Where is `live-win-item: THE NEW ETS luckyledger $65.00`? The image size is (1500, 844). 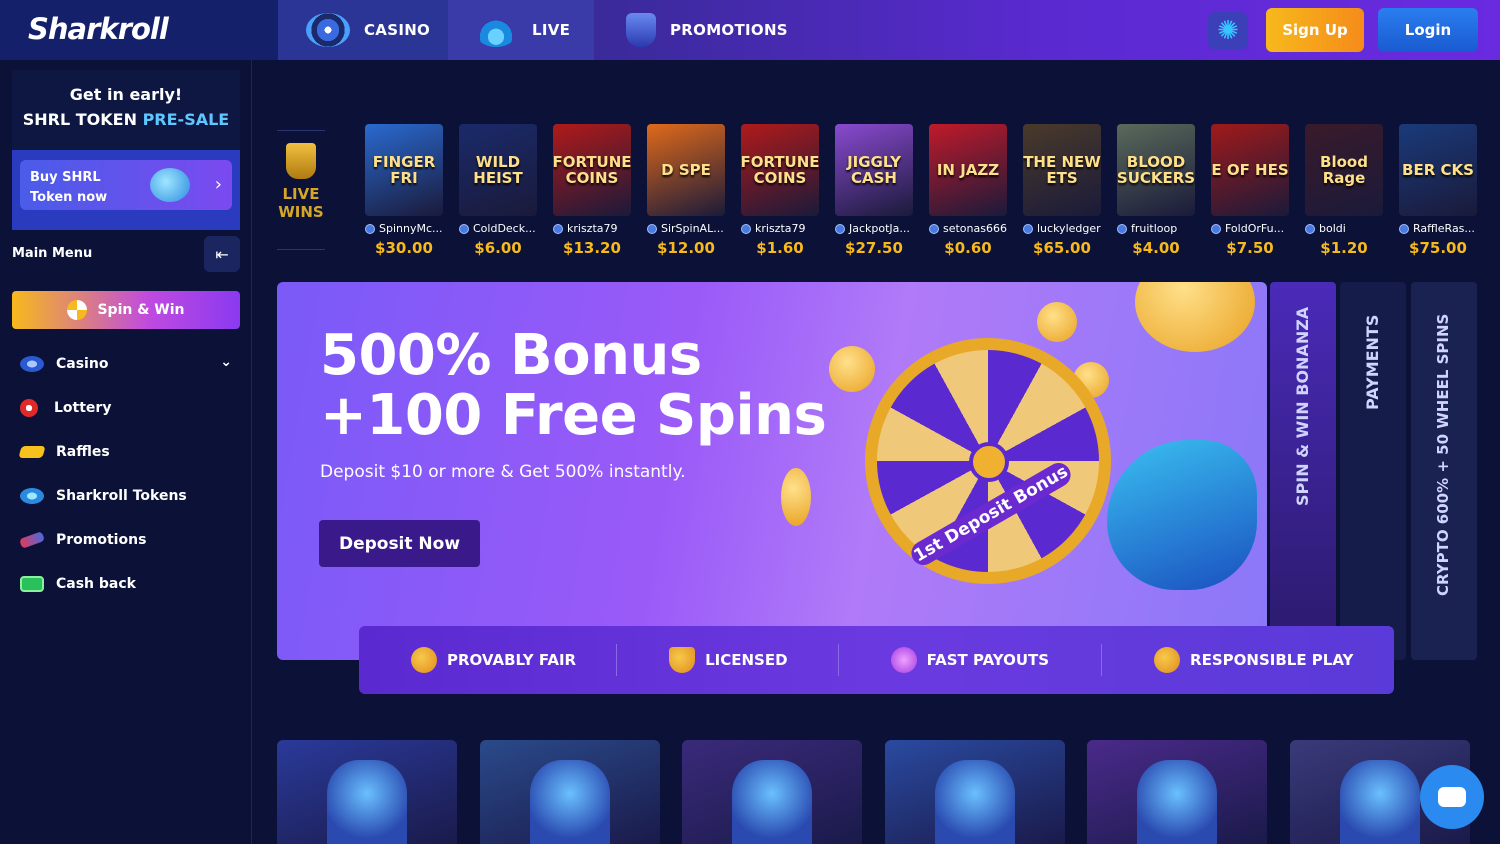 live-win-item: THE NEW ETS luckyledger $65.00 is located at coordinates (1062, 190).